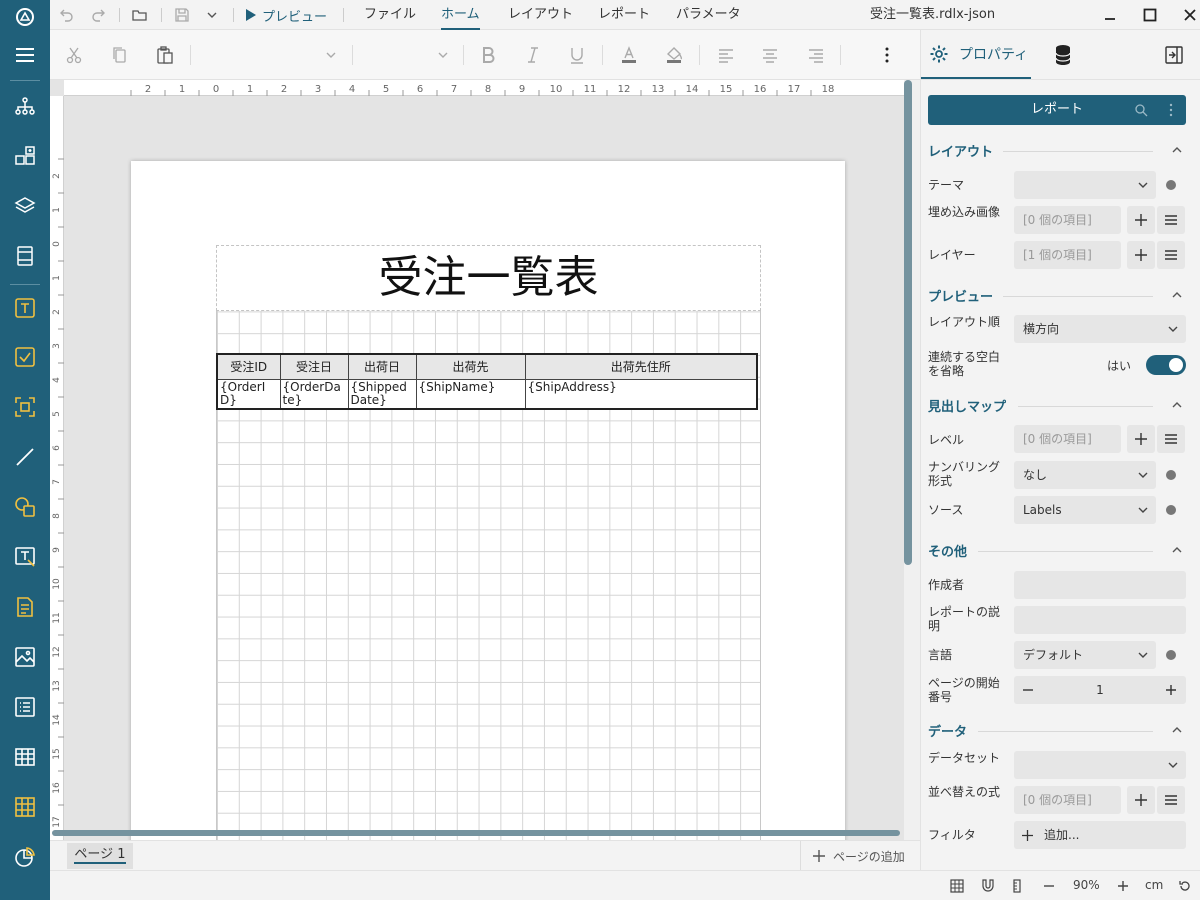  What do you see at coordinates (100, 856) in the screenshot?
I see `page-tab: ページ 1` at bounding box center [100, 856].